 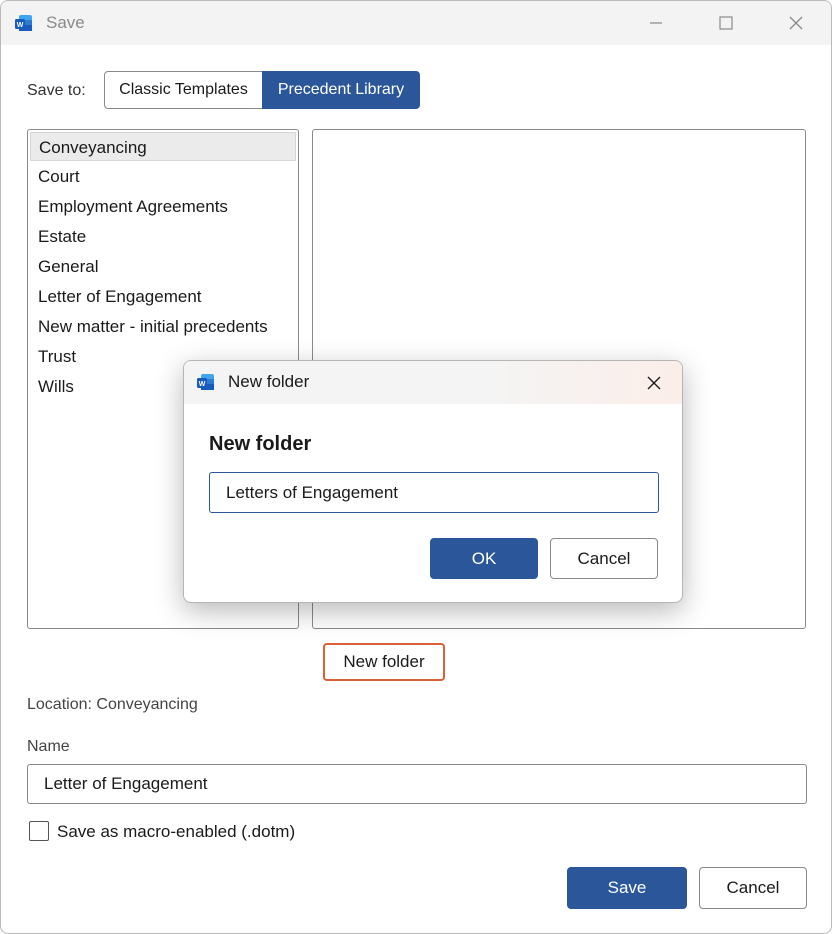 What do you see at coordinates (604, 558) in the screenshot?
I see `modal-cancel-button: Cancel` at bounding box center [604, 558].